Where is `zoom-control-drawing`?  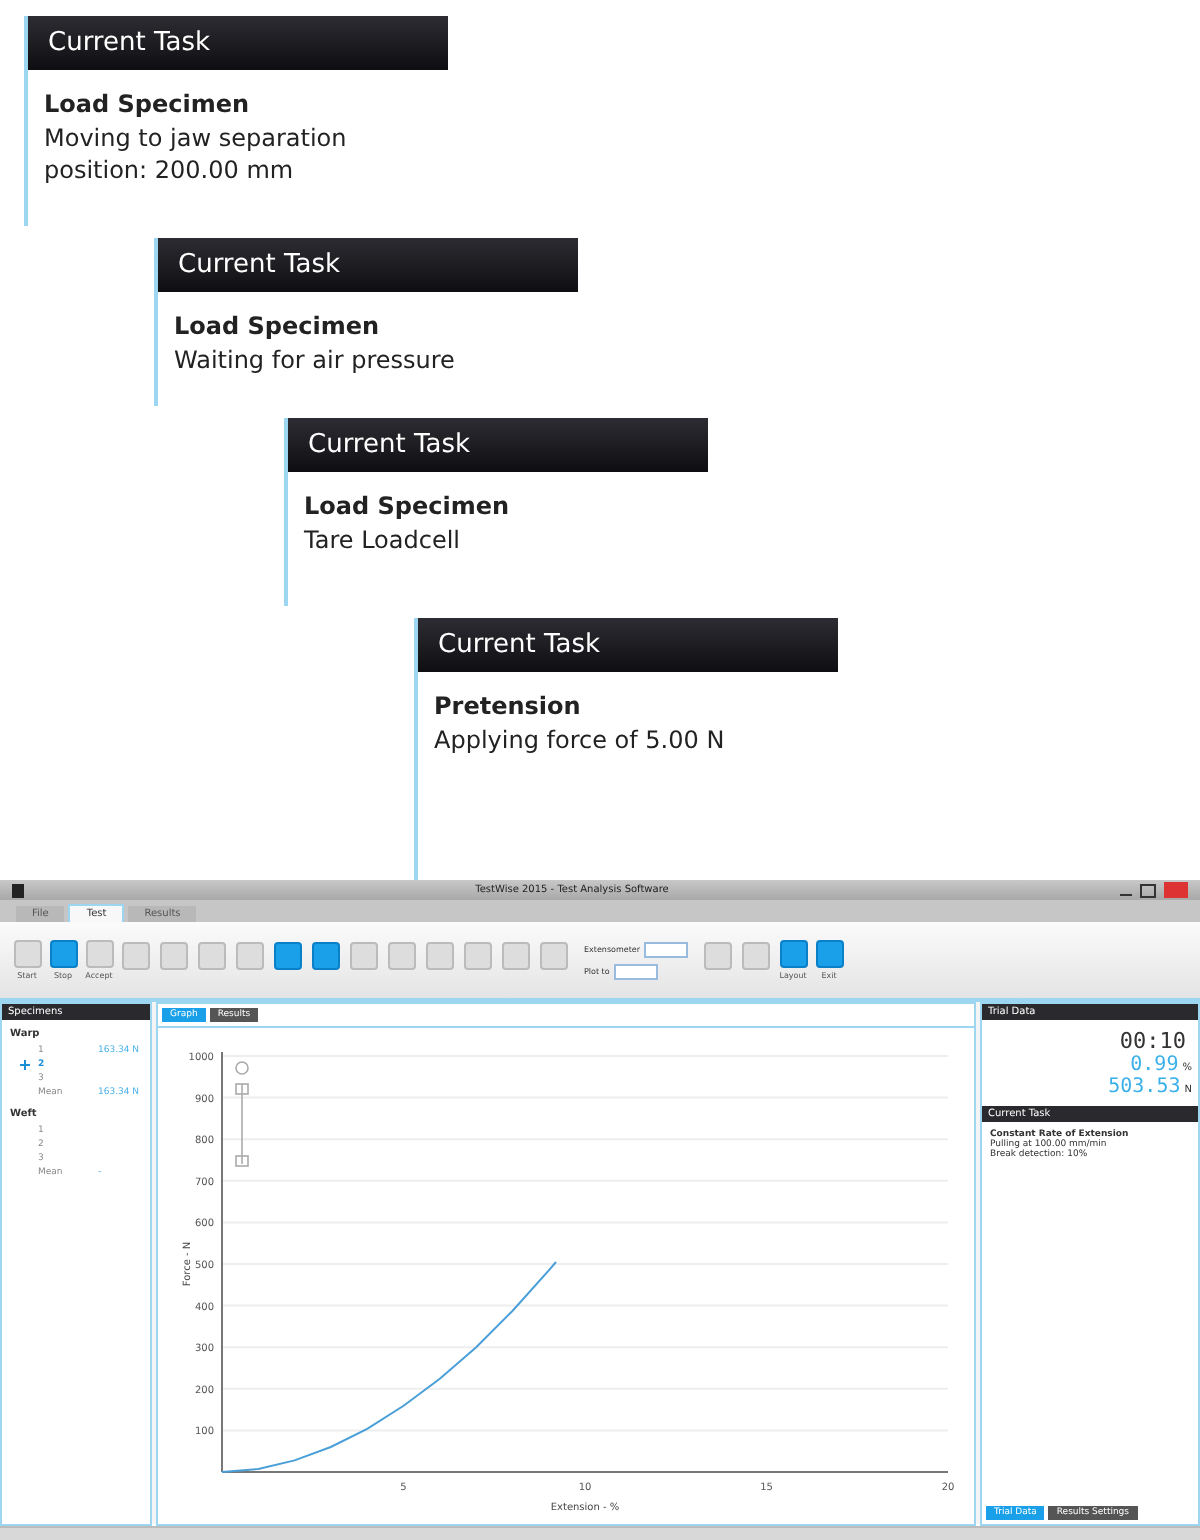
zoom-control-drawing is located at coordinates (242, 1114).